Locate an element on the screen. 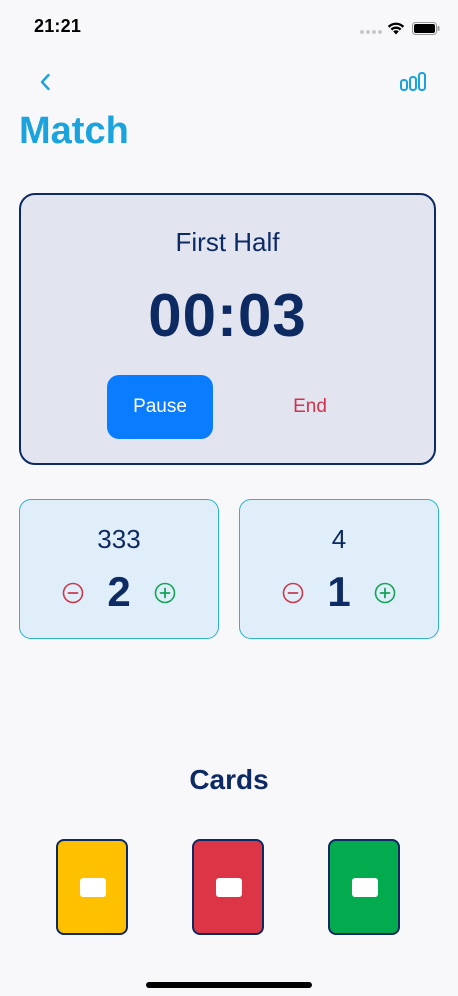 The image size is (458, 996). green-card-button is located at coordinates (364, 887).